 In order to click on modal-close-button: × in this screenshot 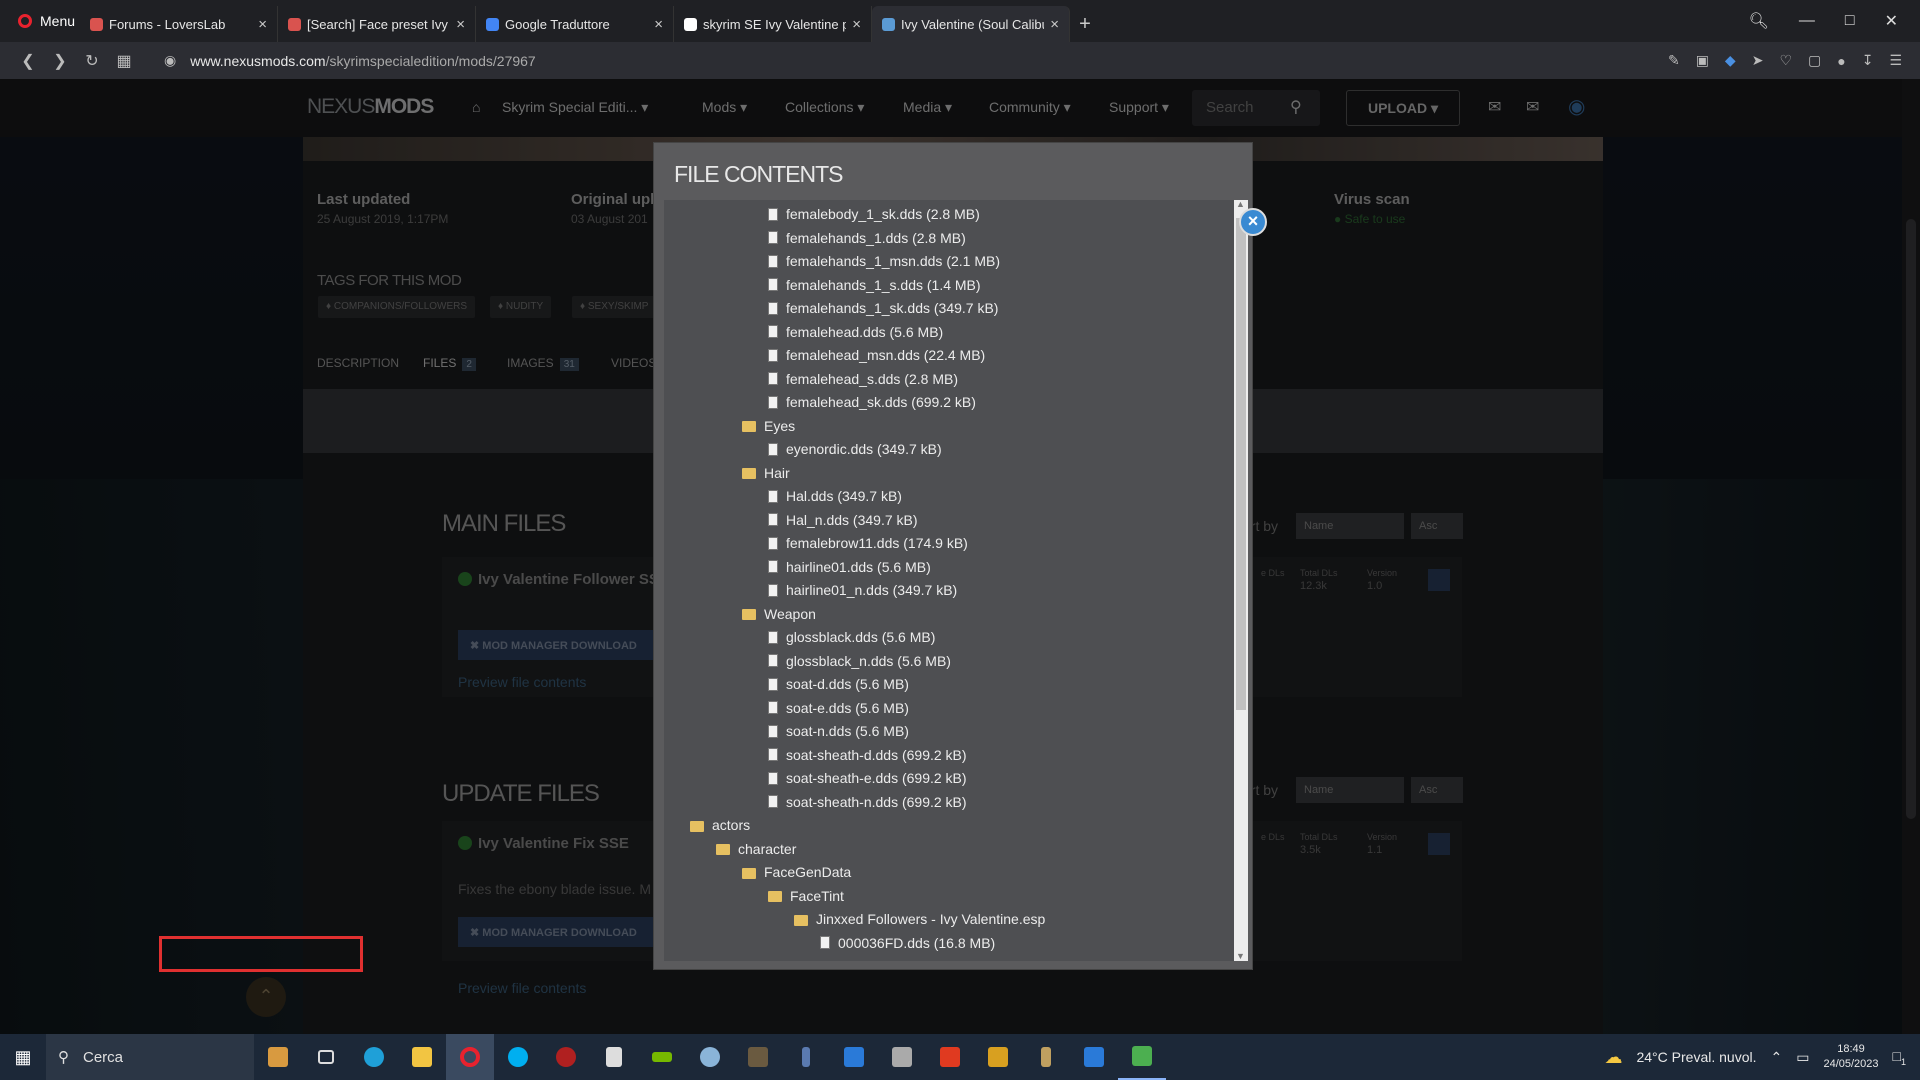, I will do `click(1253, 222)`.